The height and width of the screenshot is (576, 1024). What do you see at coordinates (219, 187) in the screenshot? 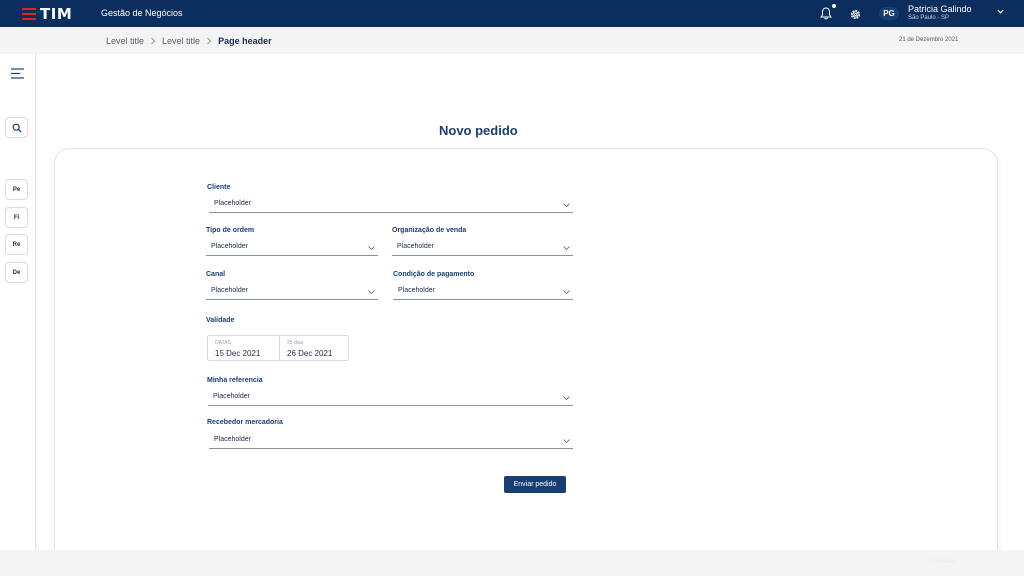
I see `cliente-label: Cliente` at bounding box center [219, 187].